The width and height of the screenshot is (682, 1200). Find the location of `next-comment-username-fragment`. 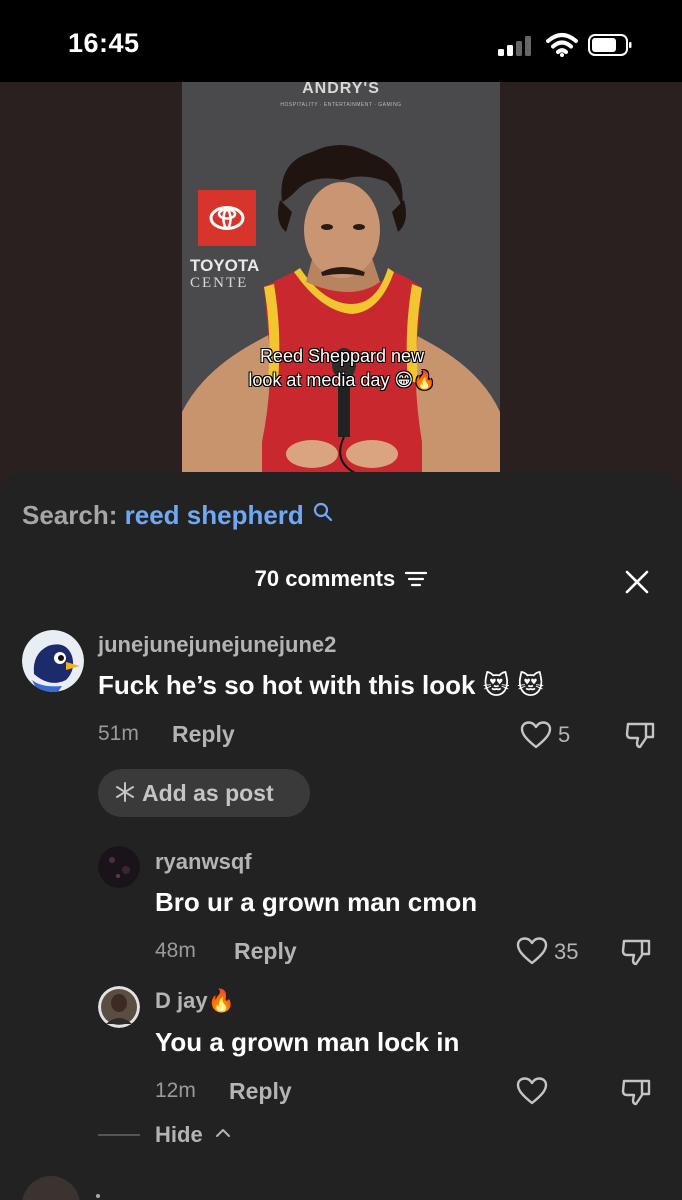

next-comment-username-fragment is located at coordinates (98, 1196).